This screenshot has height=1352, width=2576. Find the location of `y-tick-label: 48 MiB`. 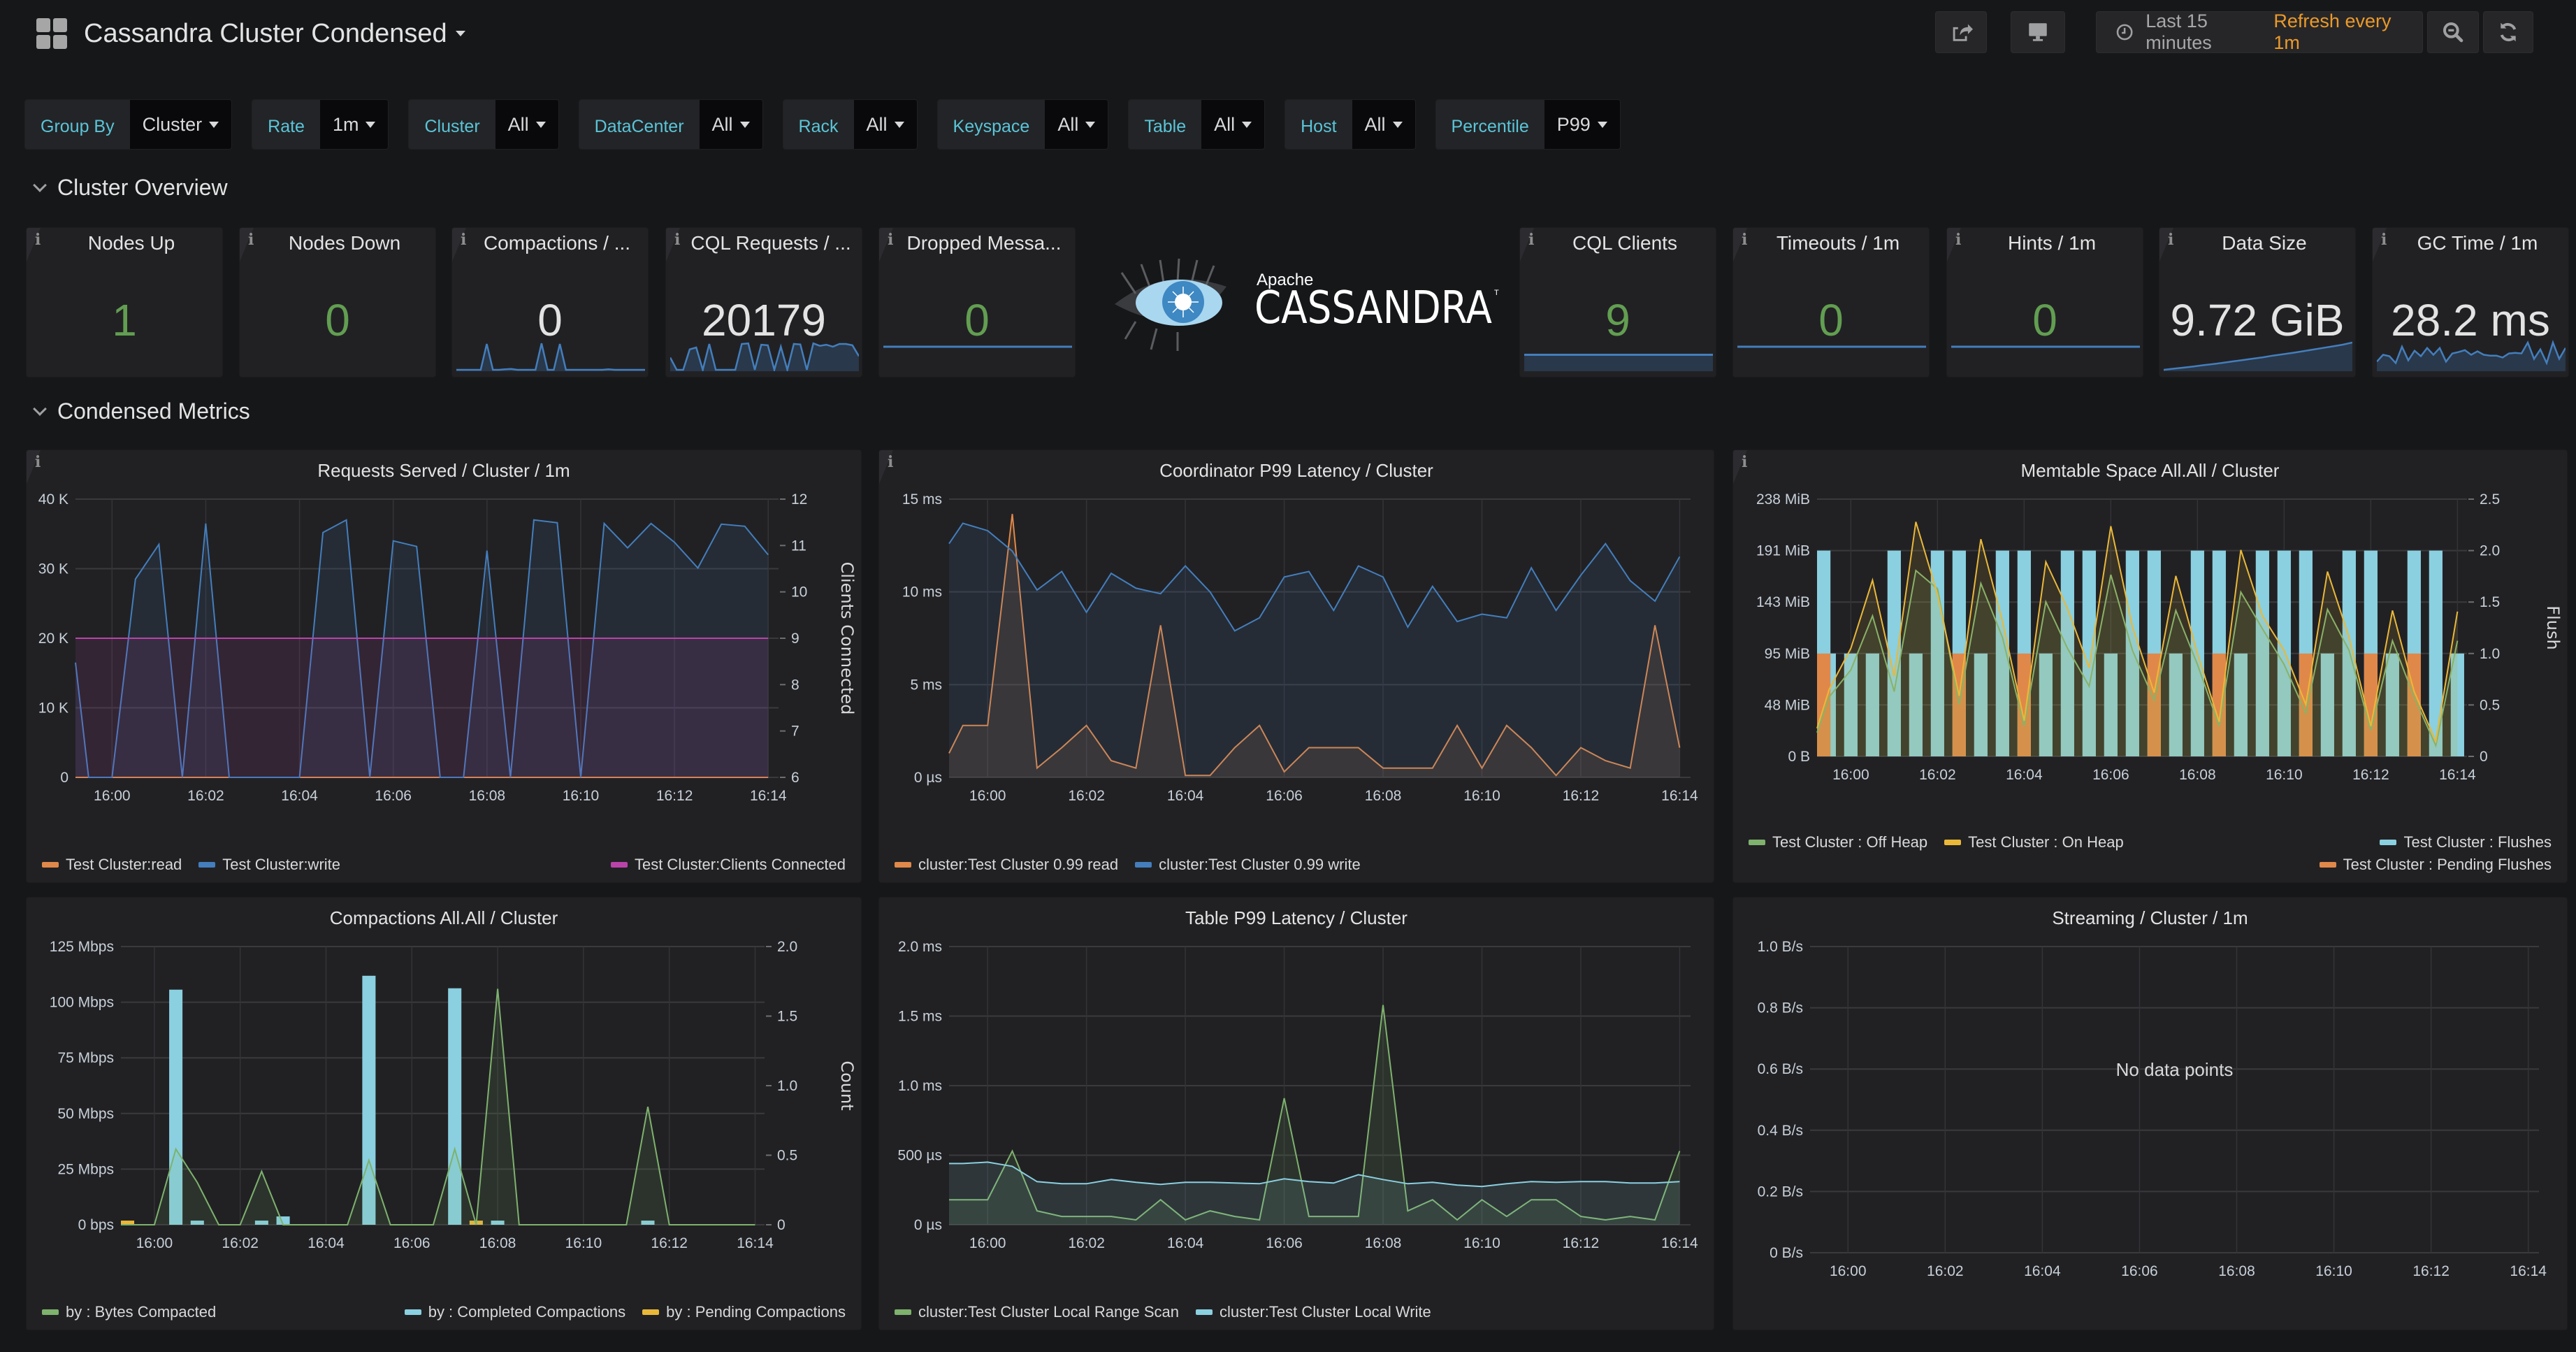

y-tick-label: 48 MiB is located at coordinates (1787, 705).